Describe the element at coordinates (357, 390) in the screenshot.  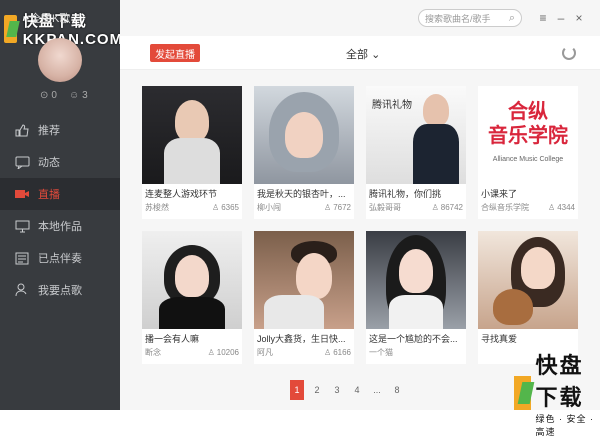
I see `page-button: 4` at that location.